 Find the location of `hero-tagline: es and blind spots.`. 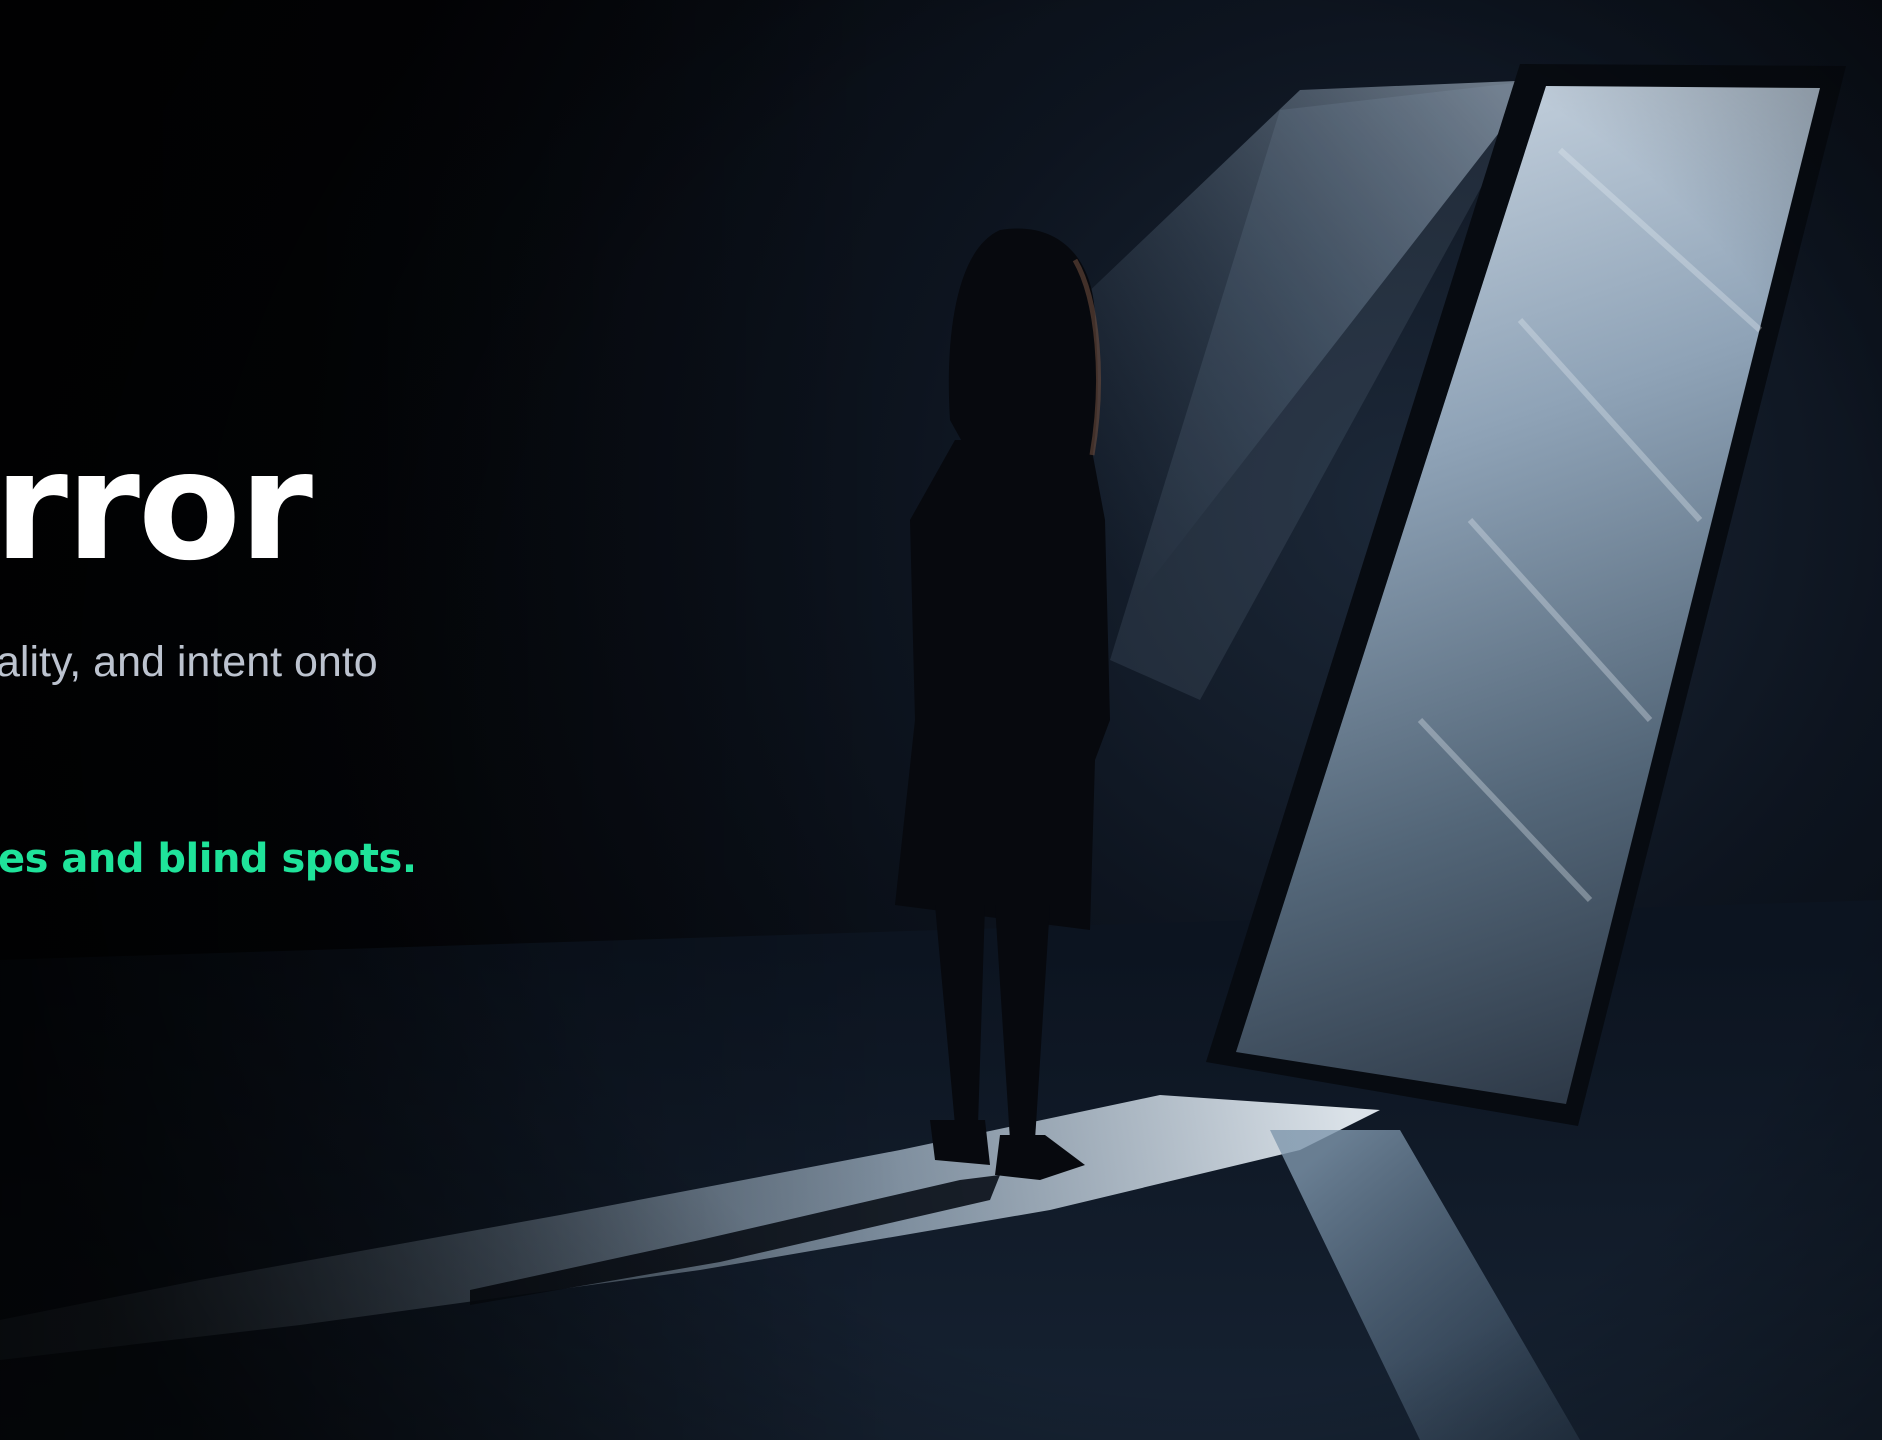

hero-tagline: es and blind spots. is located at coordinates (208, 859).